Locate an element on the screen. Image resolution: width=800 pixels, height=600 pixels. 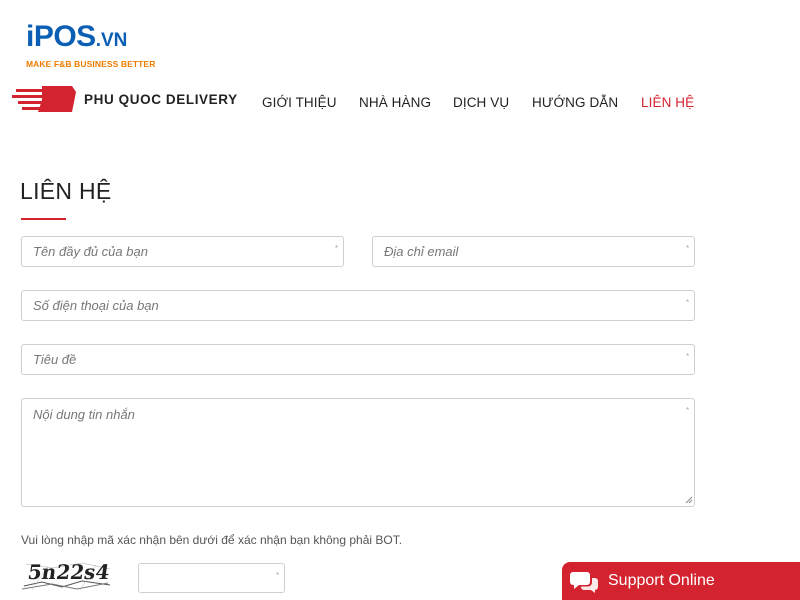
ipos-tagline: MAKE F&B BUSINESS BETTER is located at coordinates (91, 64).